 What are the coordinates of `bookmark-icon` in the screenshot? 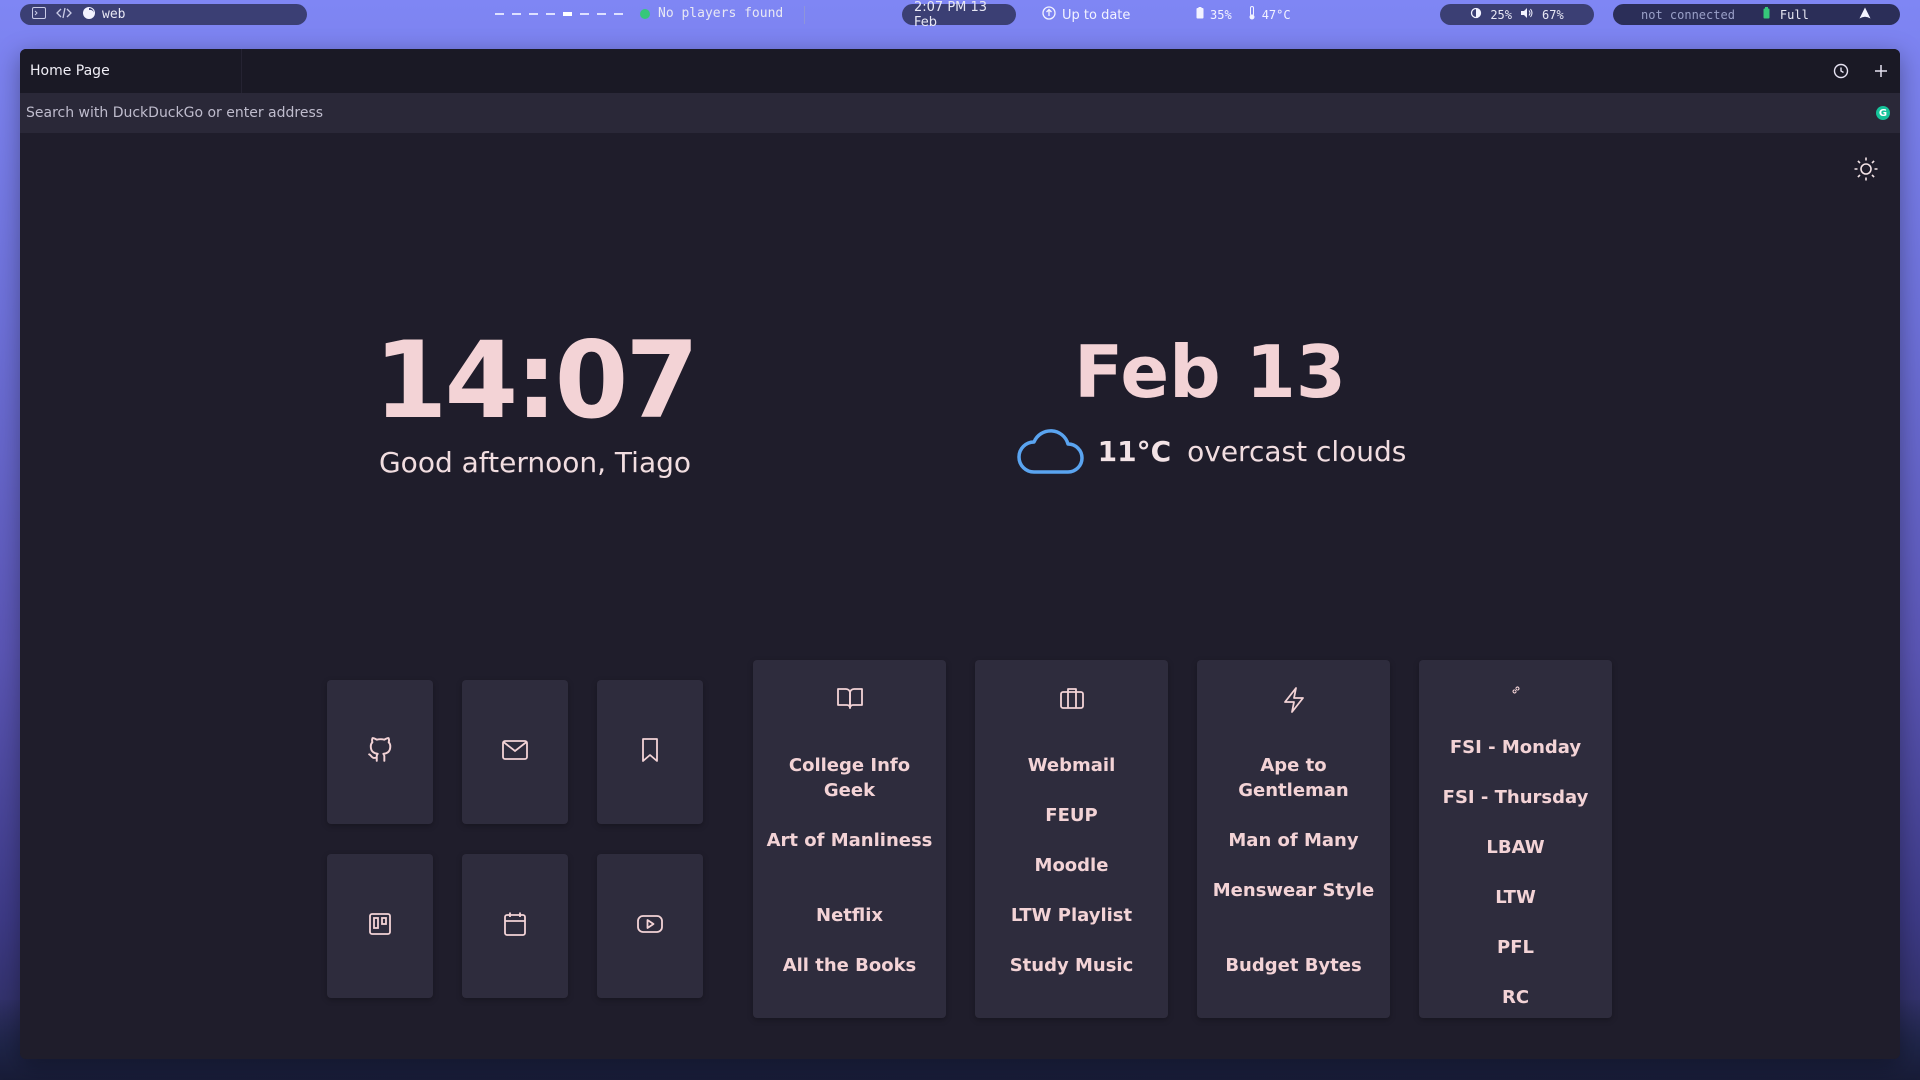 It's located at (650, 752).